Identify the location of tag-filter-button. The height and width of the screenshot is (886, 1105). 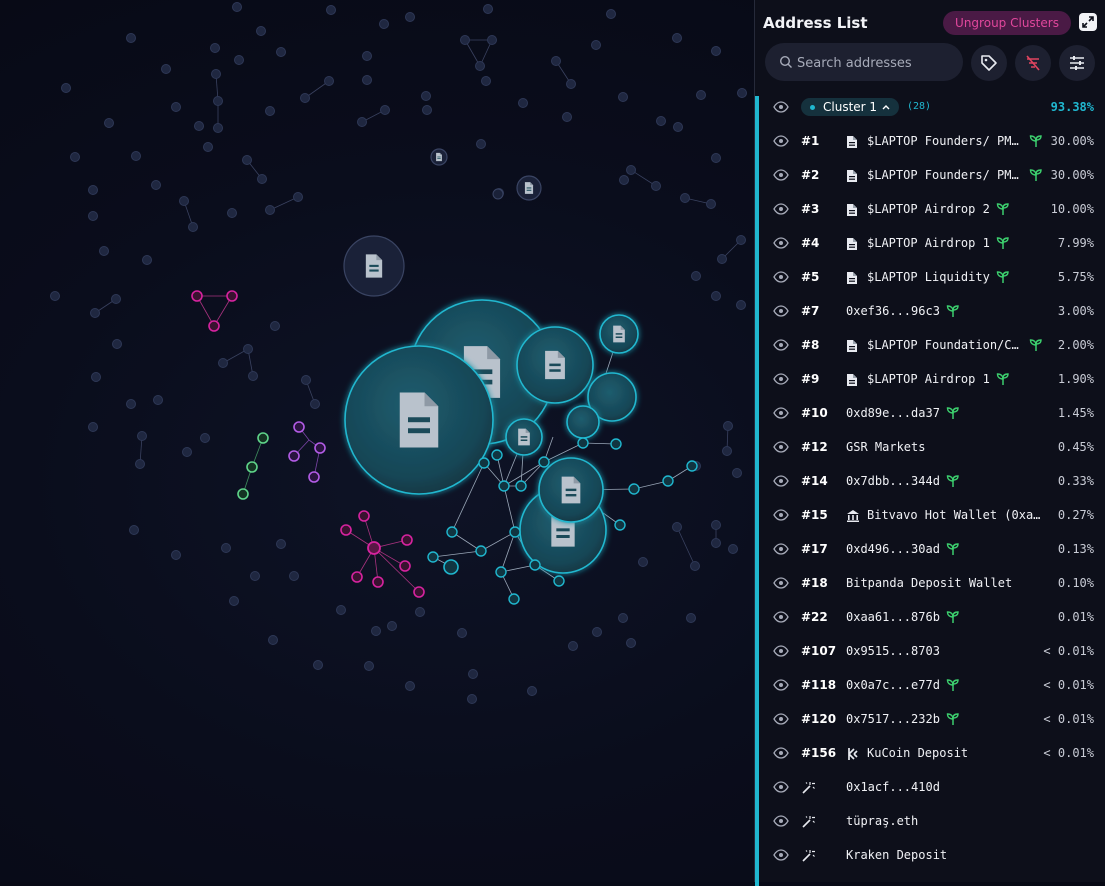
(989, 63).